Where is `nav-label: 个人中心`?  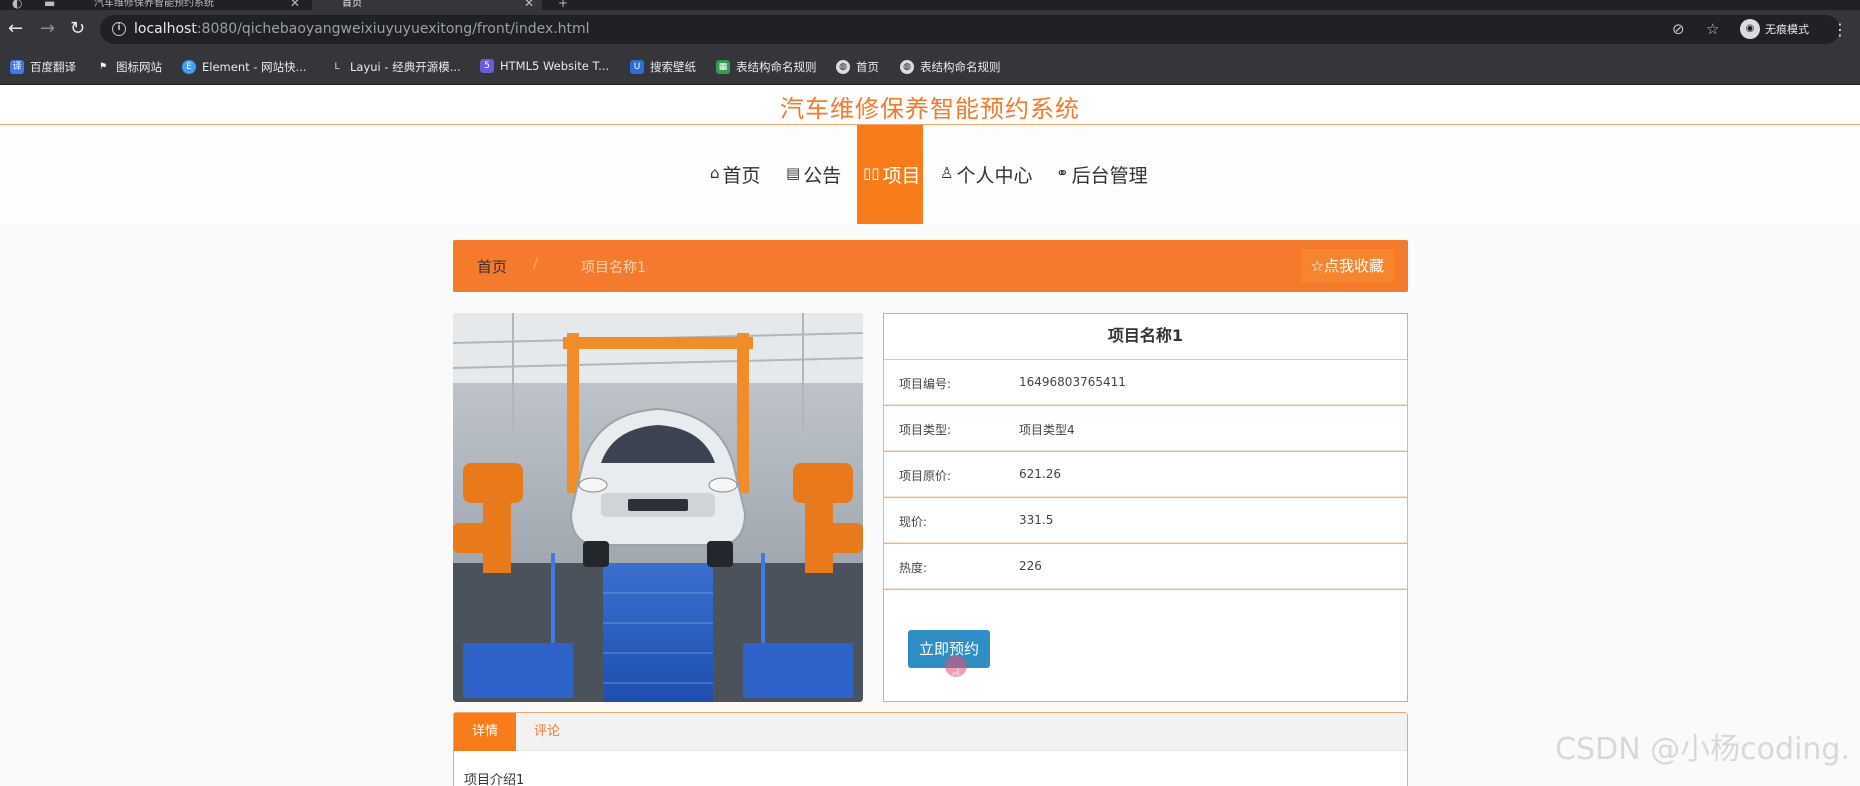 nav-label: 个人中心 is located at coordinates (994, 176).